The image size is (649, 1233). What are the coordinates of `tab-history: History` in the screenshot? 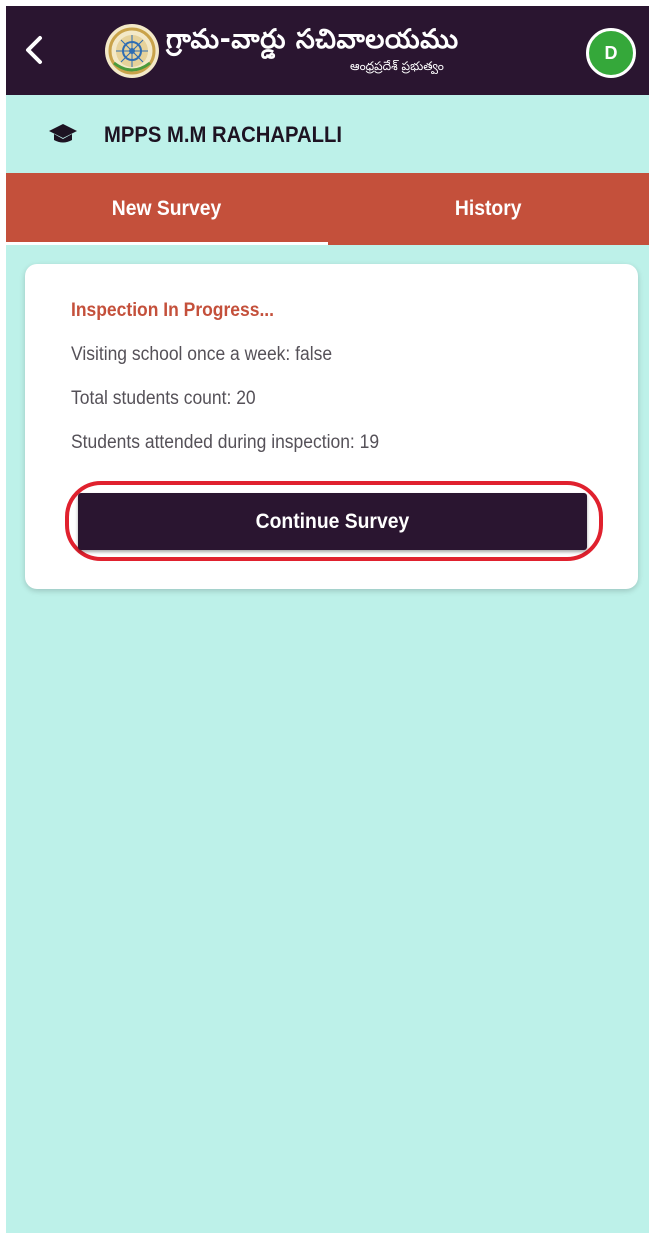 It's located at (488, 209).